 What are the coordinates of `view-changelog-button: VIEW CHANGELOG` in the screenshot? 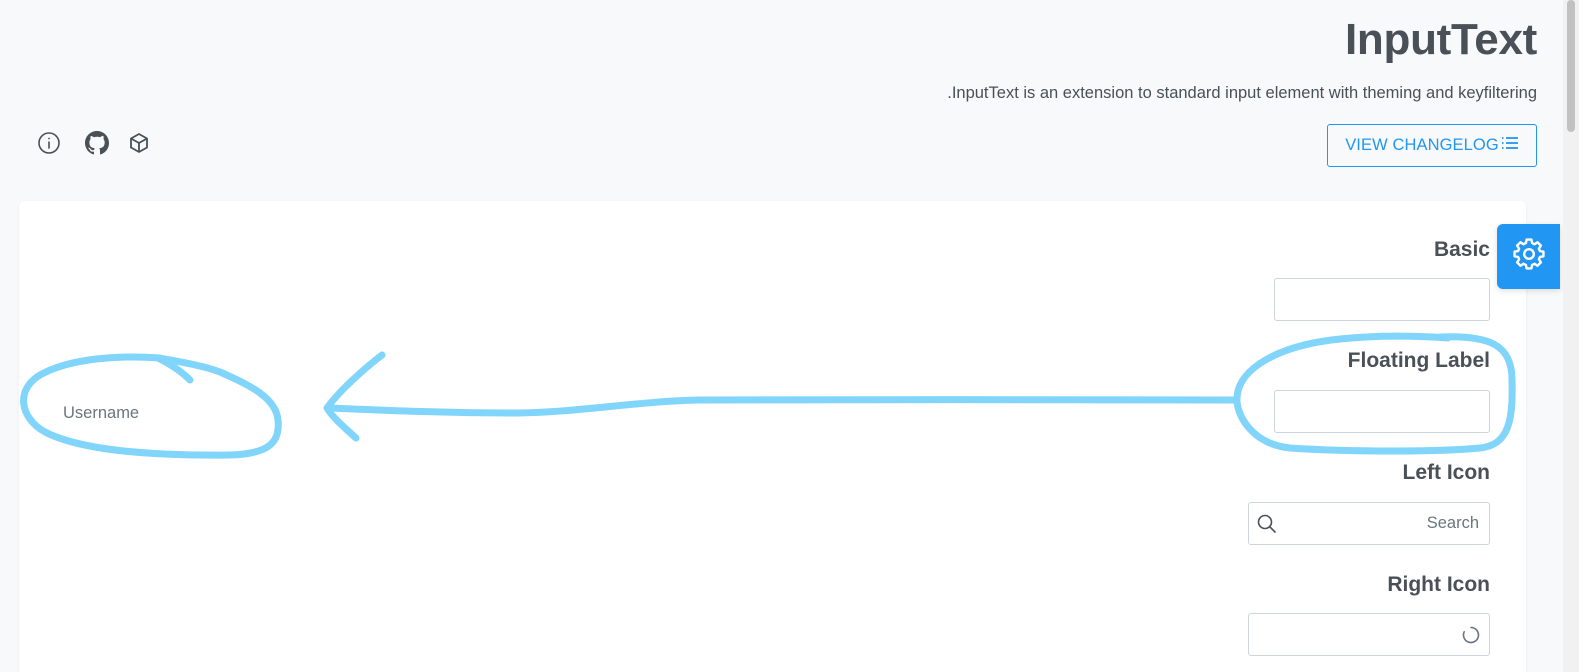 It's located at (1432, 145).